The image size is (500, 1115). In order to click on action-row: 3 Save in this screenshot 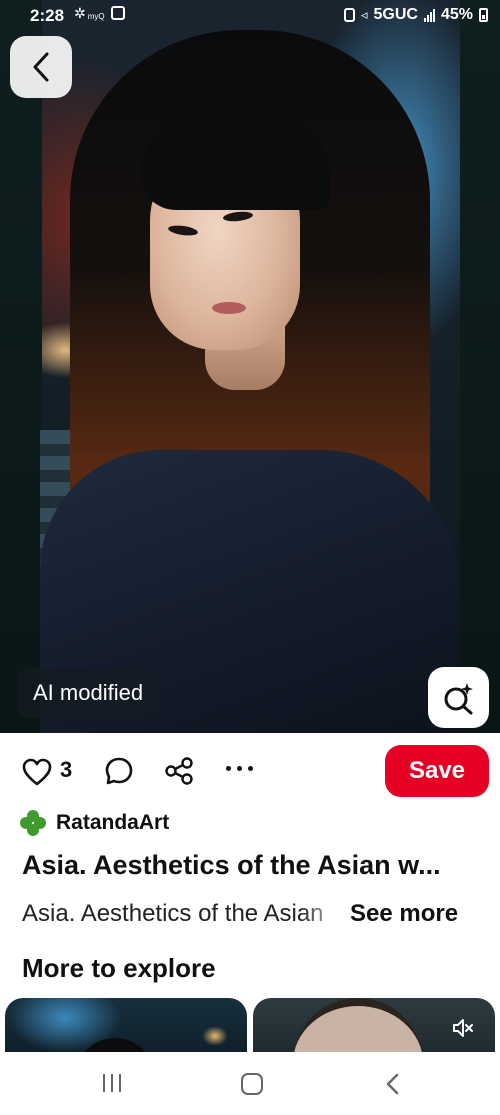, I will do `click(250, 771)`.